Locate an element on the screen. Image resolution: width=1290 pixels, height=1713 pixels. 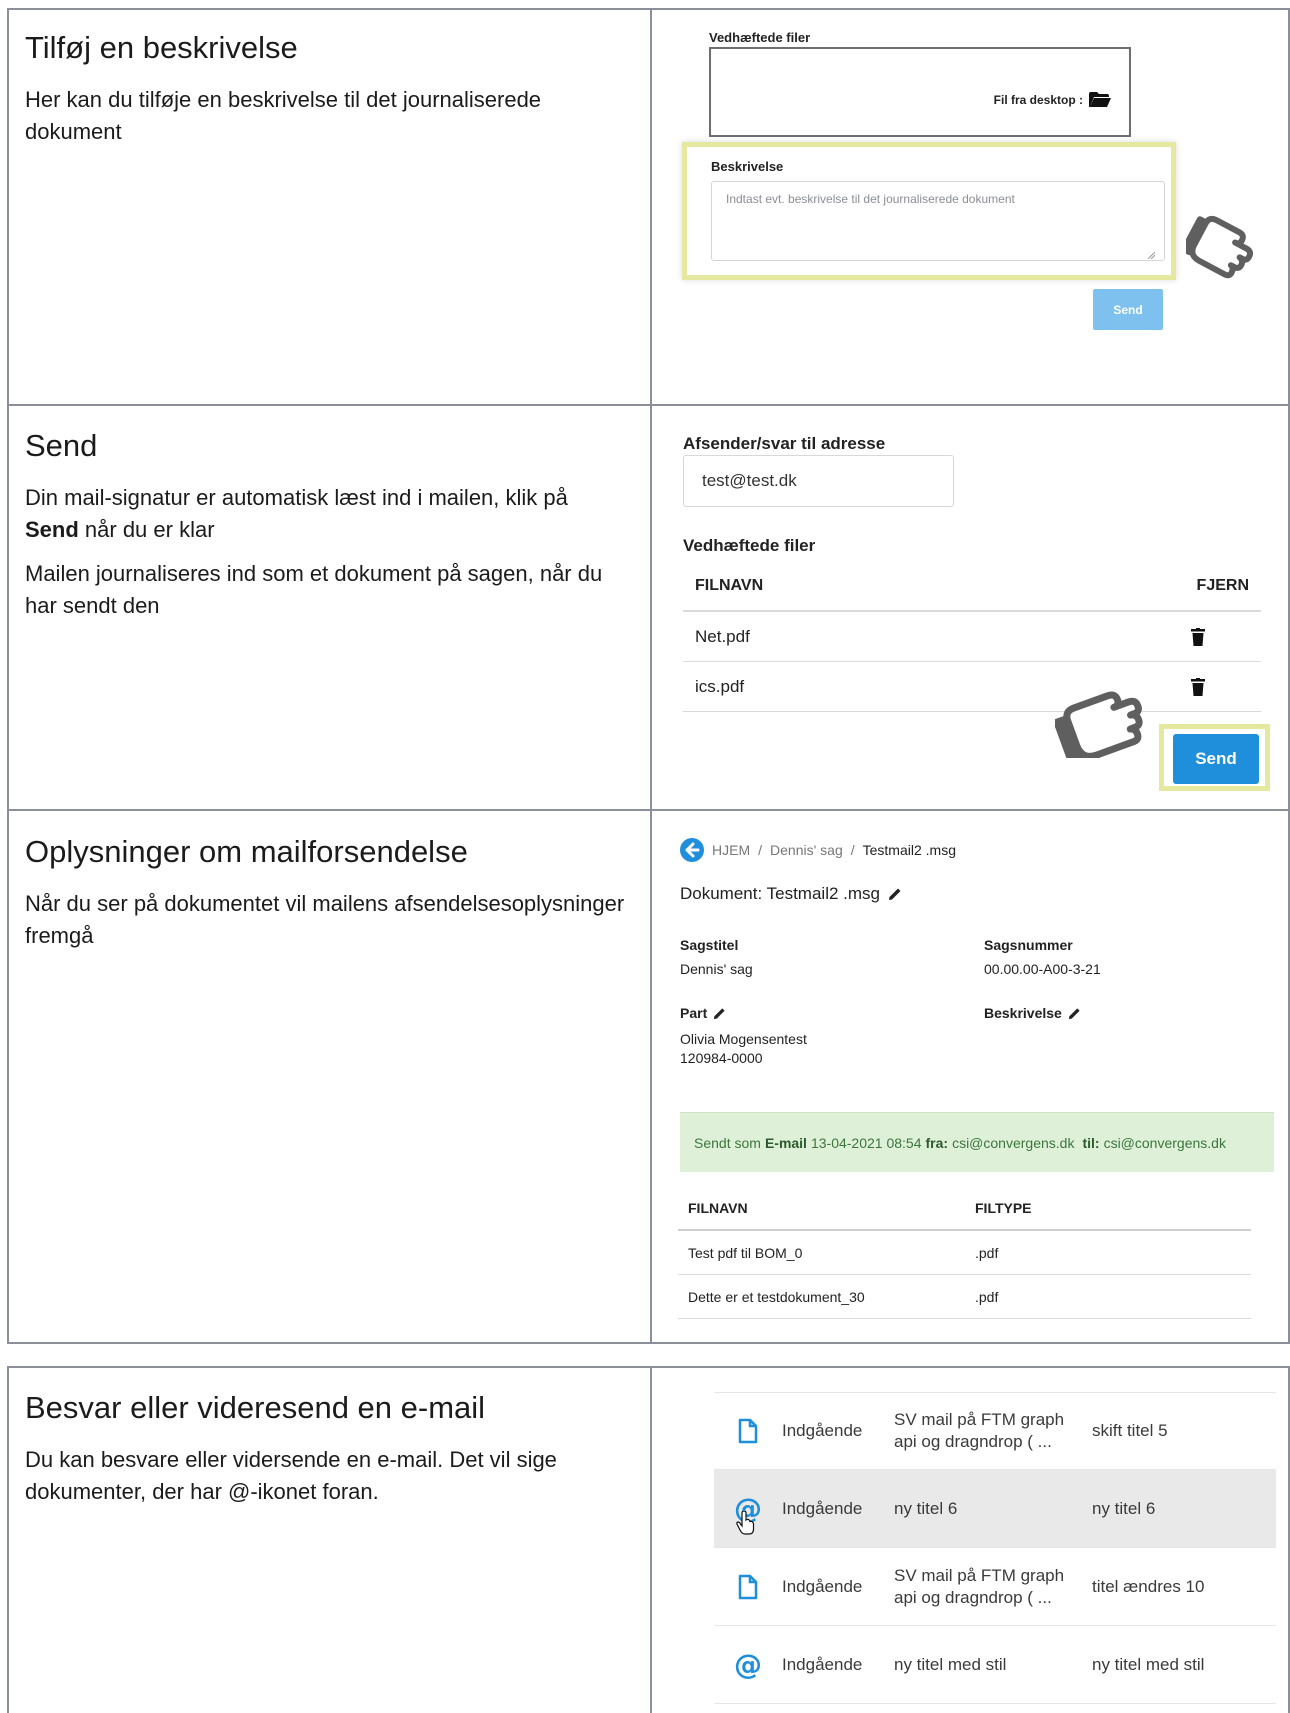
description-label-text: Beskrivelse is located at coordinates (1023, 1013).